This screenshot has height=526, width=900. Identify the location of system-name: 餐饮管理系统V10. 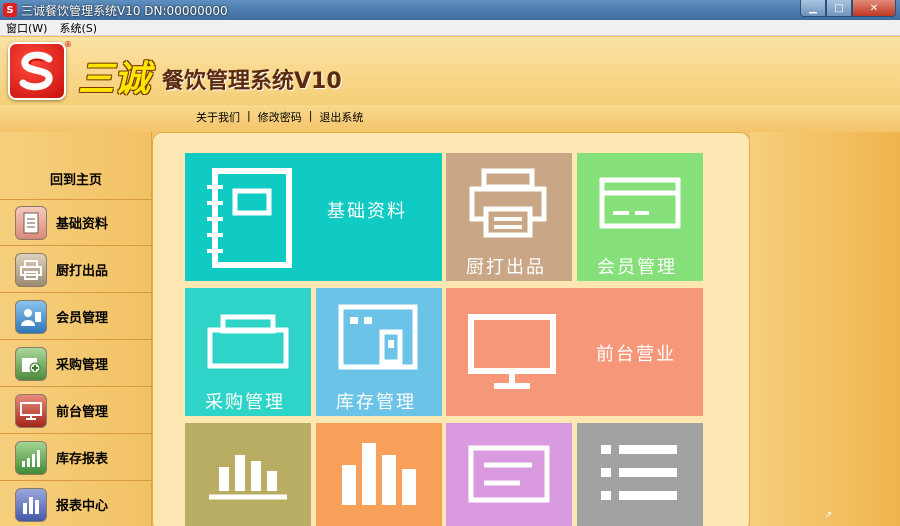
(252, 81).